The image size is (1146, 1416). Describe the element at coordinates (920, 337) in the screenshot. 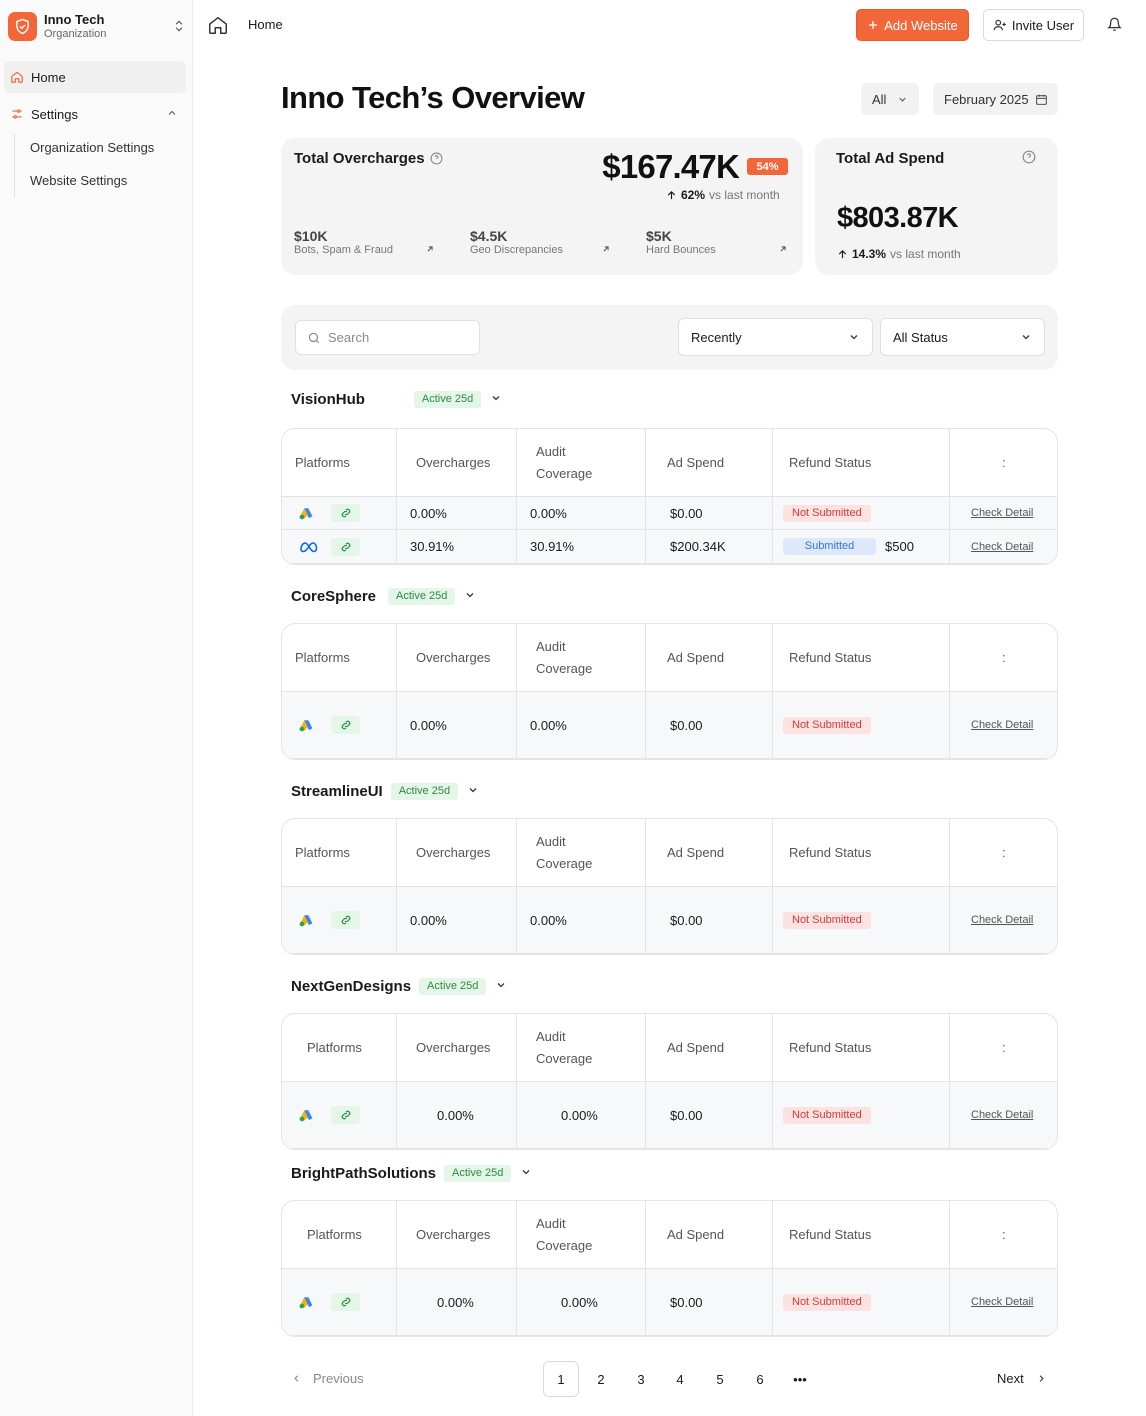

I see `status-value: All Status` at that location.